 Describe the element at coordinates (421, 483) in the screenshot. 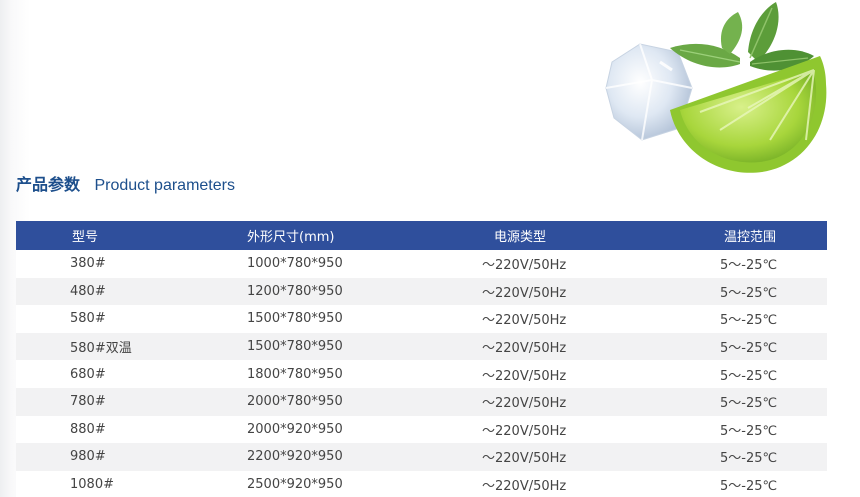

I see `table-row: 1080# 2500*920*950 ～220V/50Hz 5～-25℃` at that location.